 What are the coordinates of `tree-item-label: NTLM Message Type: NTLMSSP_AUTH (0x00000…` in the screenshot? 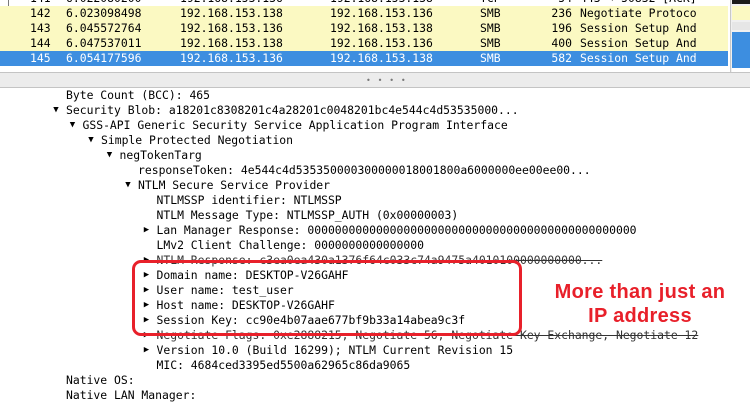 It's located at (307, 215).